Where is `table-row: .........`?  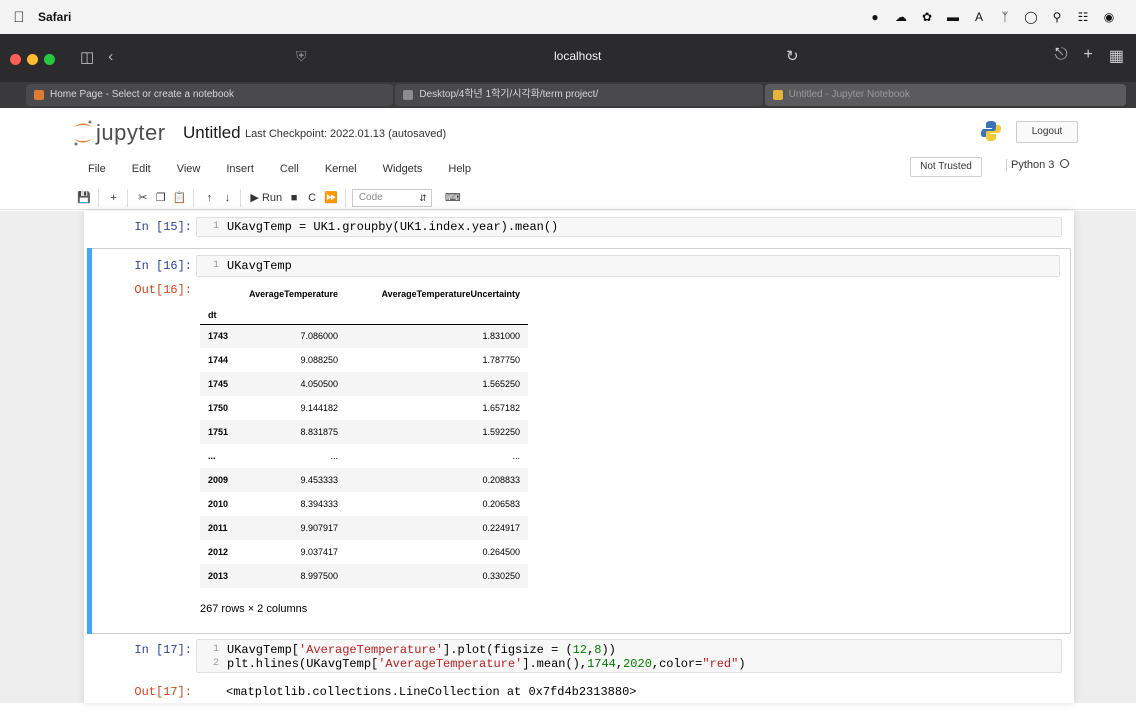 table-row: ......... is located at coordinates (364, 456).